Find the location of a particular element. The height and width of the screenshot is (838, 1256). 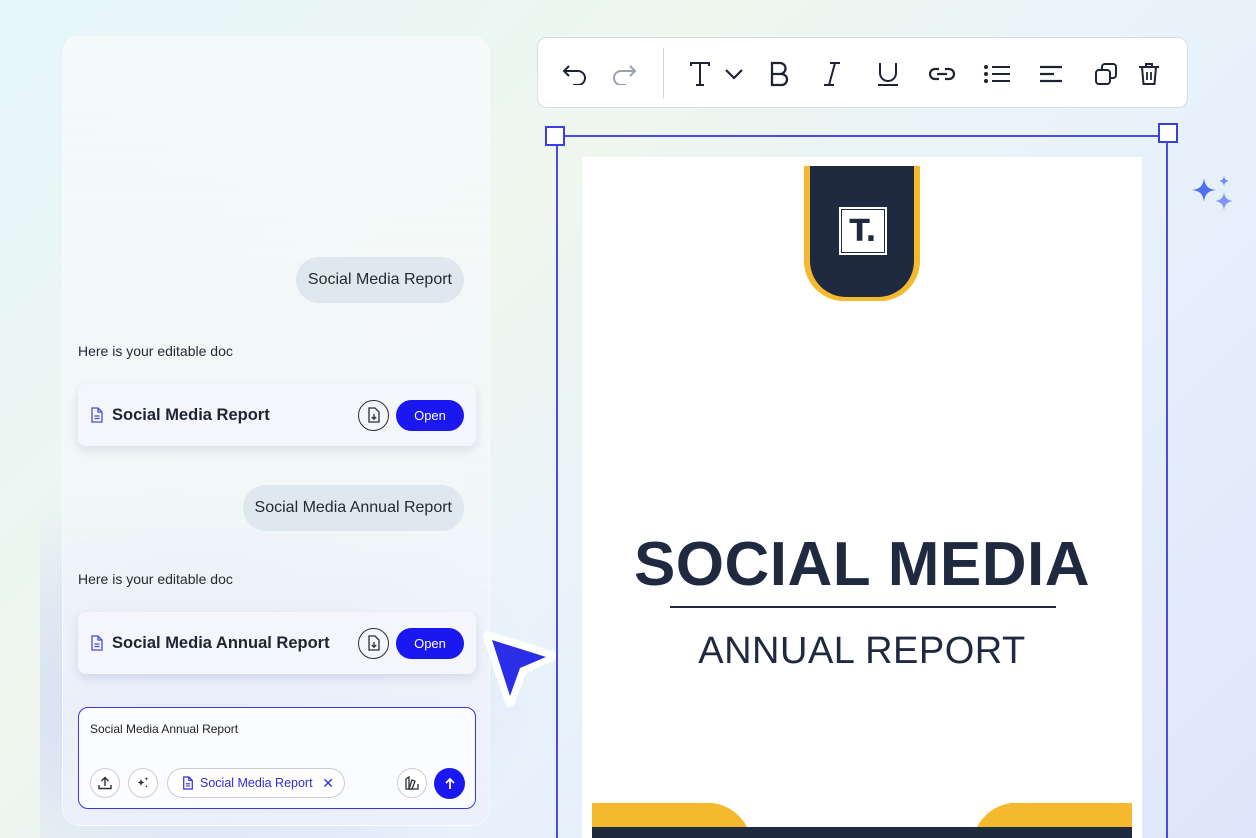

attachment-chip: Social Media Report ✕ is located at coordinates (256, 783).